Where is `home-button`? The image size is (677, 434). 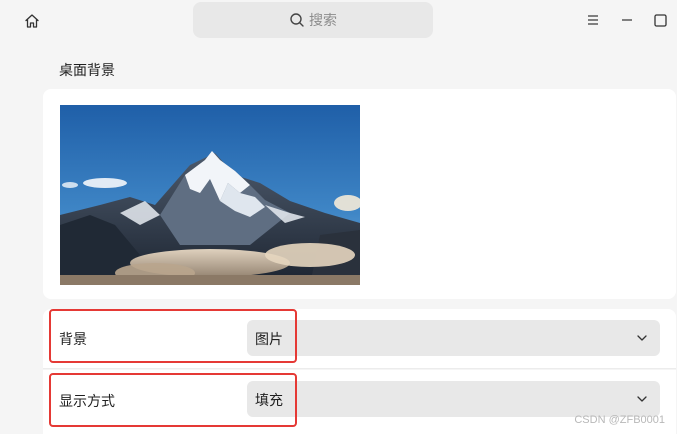
home-button is located at coordinates (32, 21).